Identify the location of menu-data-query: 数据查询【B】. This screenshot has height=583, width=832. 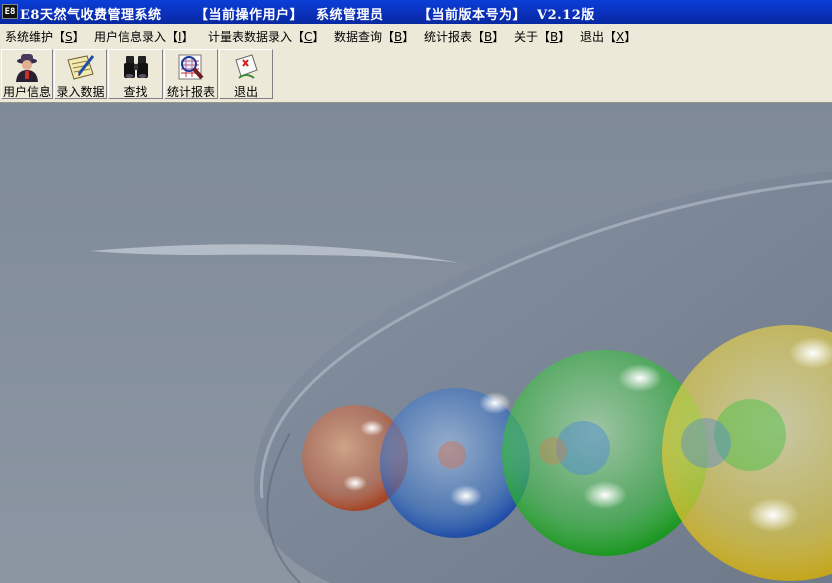
(374, 36).